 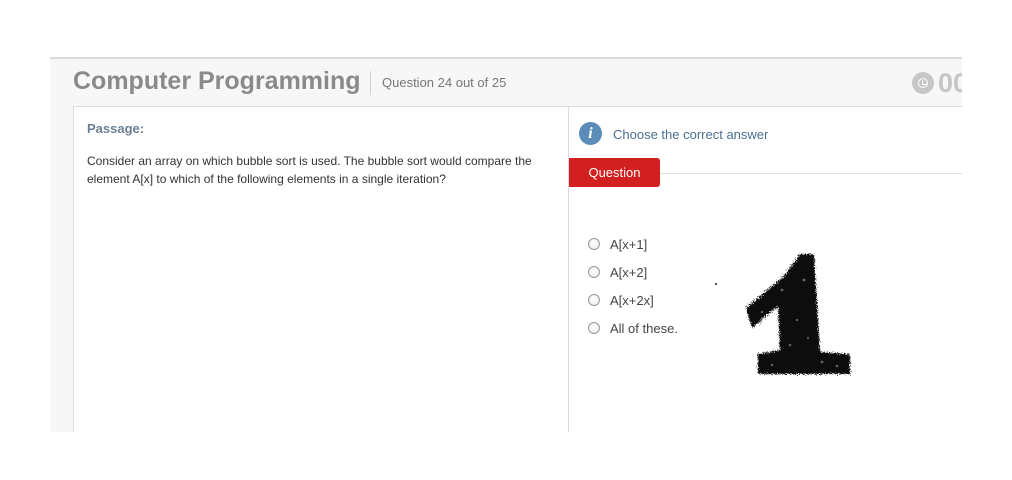 I want to click on handwritten-answer-mark, so click(x=798, y=314).